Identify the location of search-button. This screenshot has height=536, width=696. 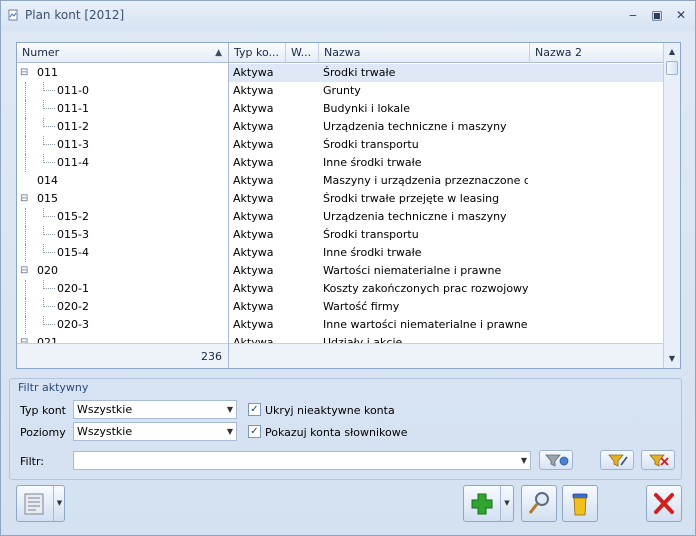
(539, 503).